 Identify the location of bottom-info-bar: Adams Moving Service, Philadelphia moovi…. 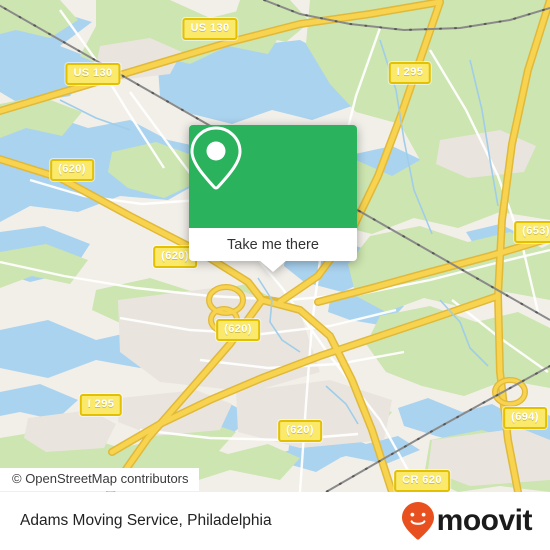
(275, 521).